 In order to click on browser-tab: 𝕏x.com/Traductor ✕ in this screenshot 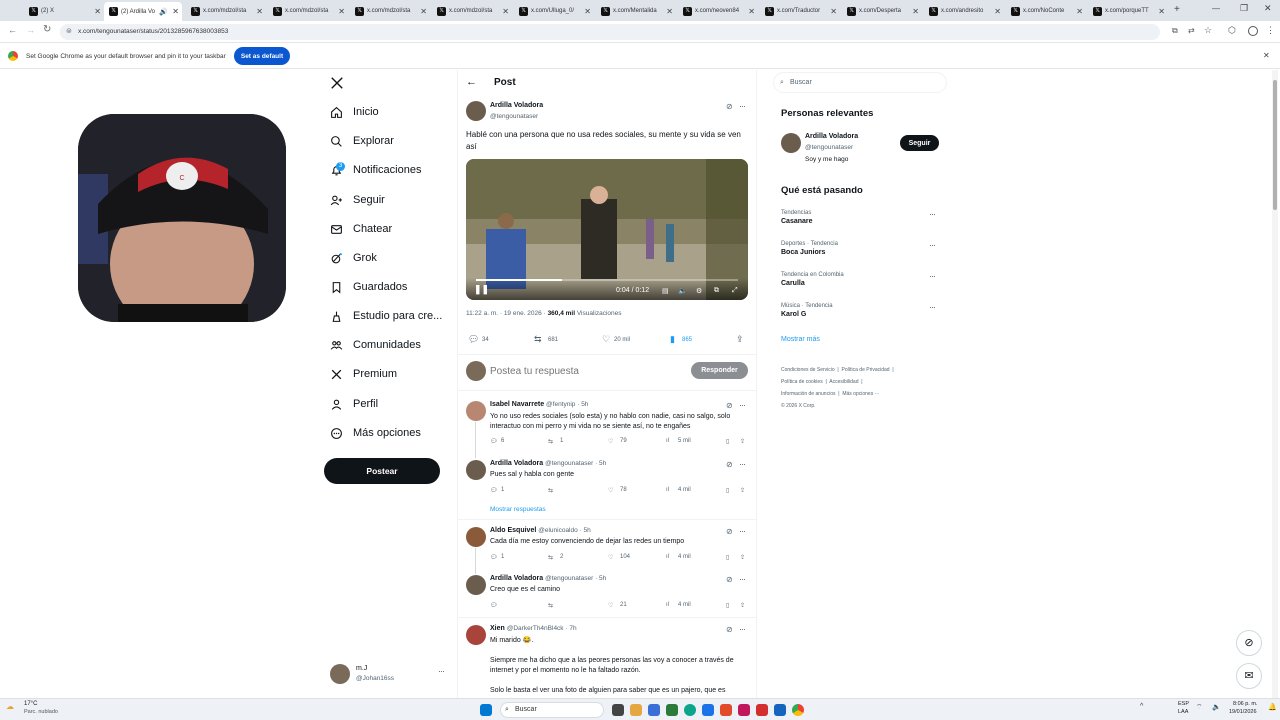, I will do `click(800, 11)`.